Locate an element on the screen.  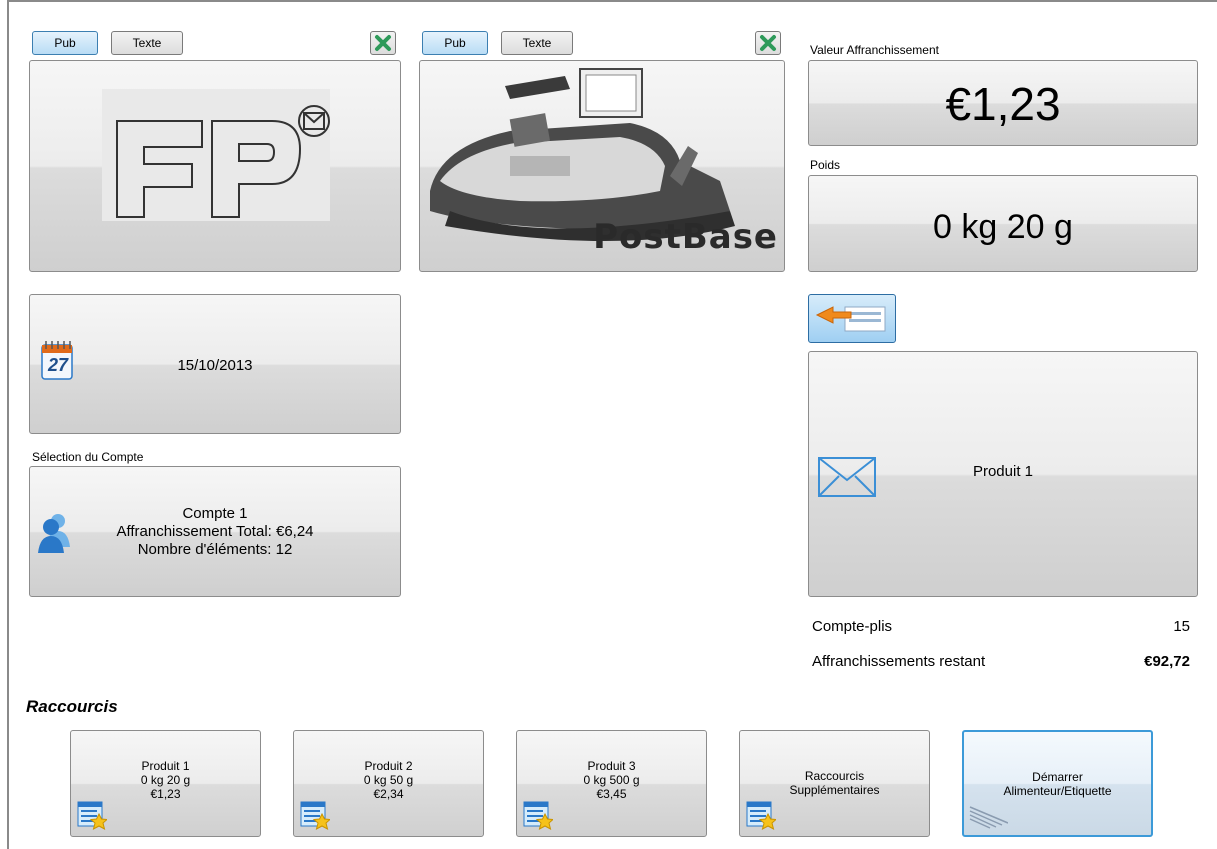
shortcut-produit-2: Produit 2 0 kg 50 g €2,34 is located at coordinates (388, 783).